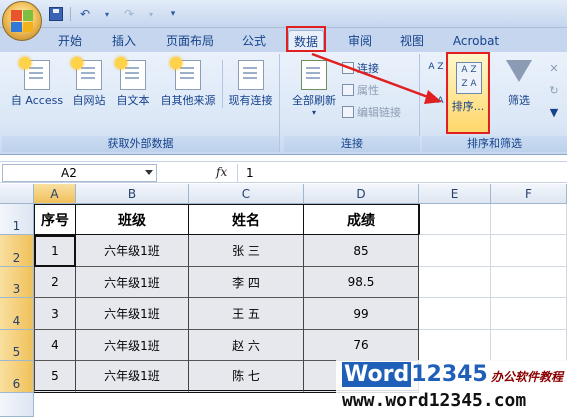 Image resolution: width=567 pixels, height=417 pixels. Describe the element at coordinates (434, 400) in the screenshot. I see `watermark-url: www.word12345.com` at that location.